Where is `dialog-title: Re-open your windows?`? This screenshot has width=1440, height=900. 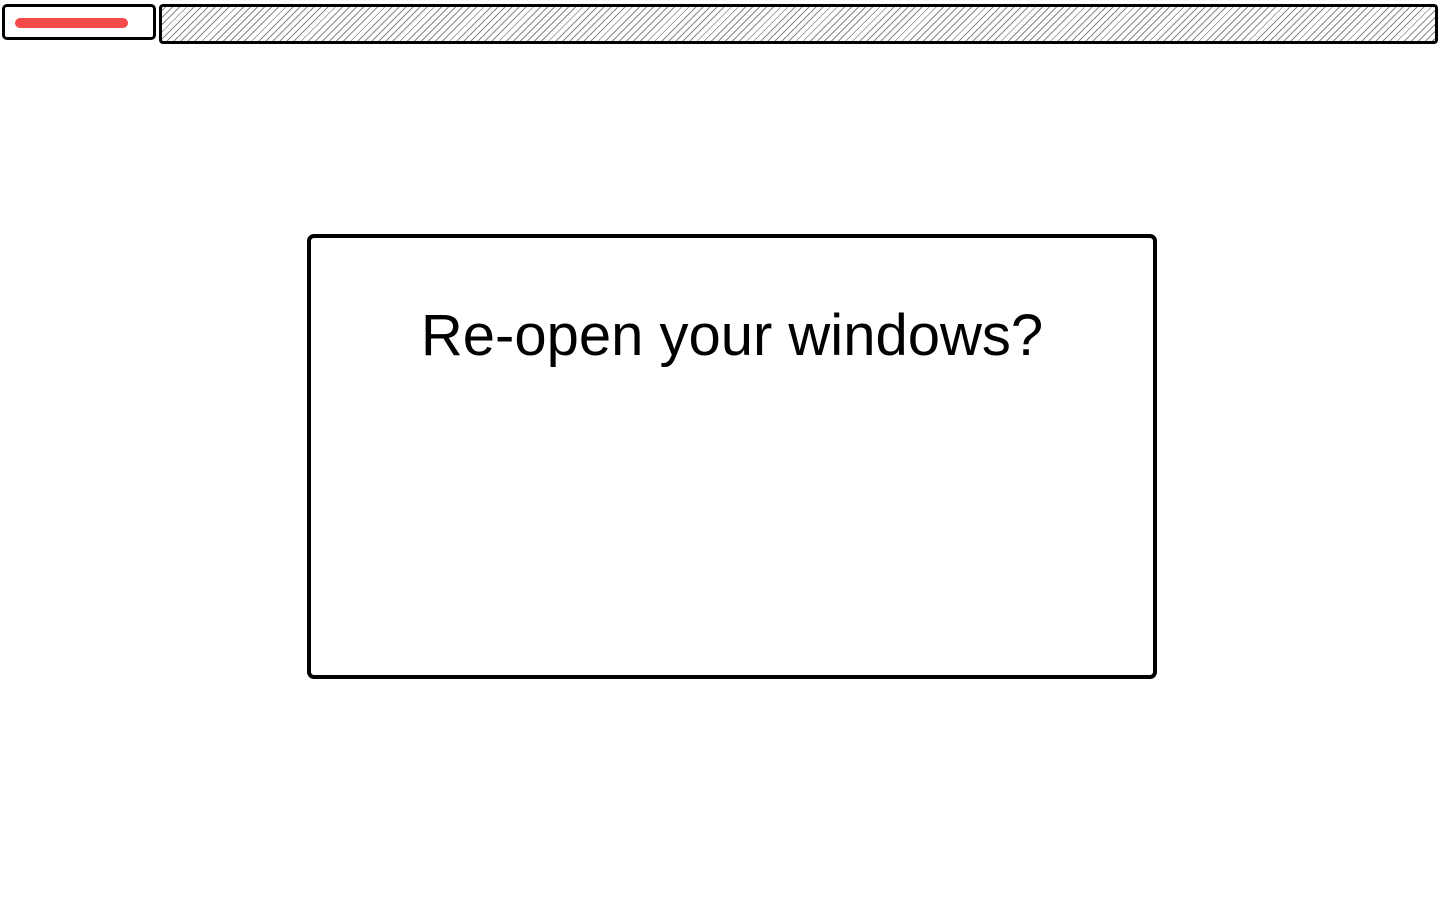 dialog-title: Re-open your windows? is located at coordinates (732, 335).